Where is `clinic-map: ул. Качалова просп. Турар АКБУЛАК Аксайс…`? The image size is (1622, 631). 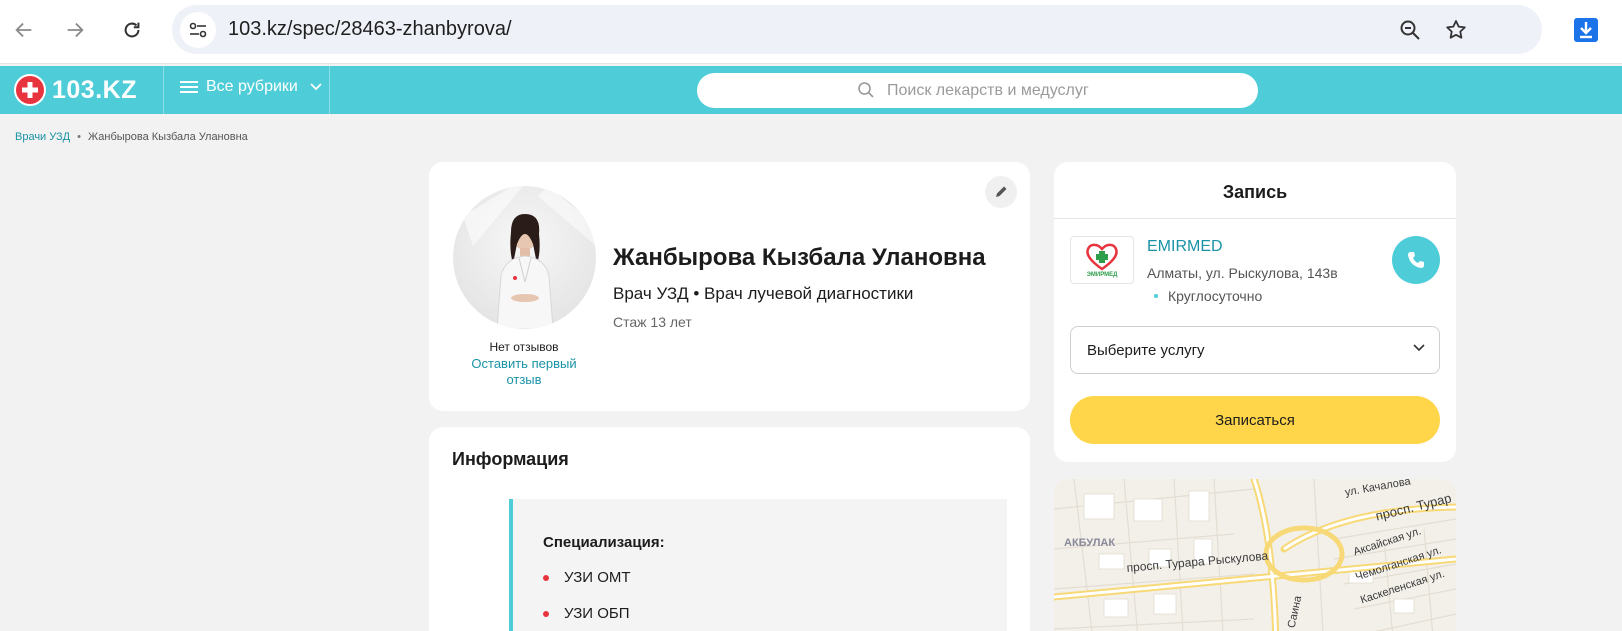 clinic-map: ул. Качалова просп. Турар АКБУЛАК Аксайс… is located at coordinates (1255, 555).